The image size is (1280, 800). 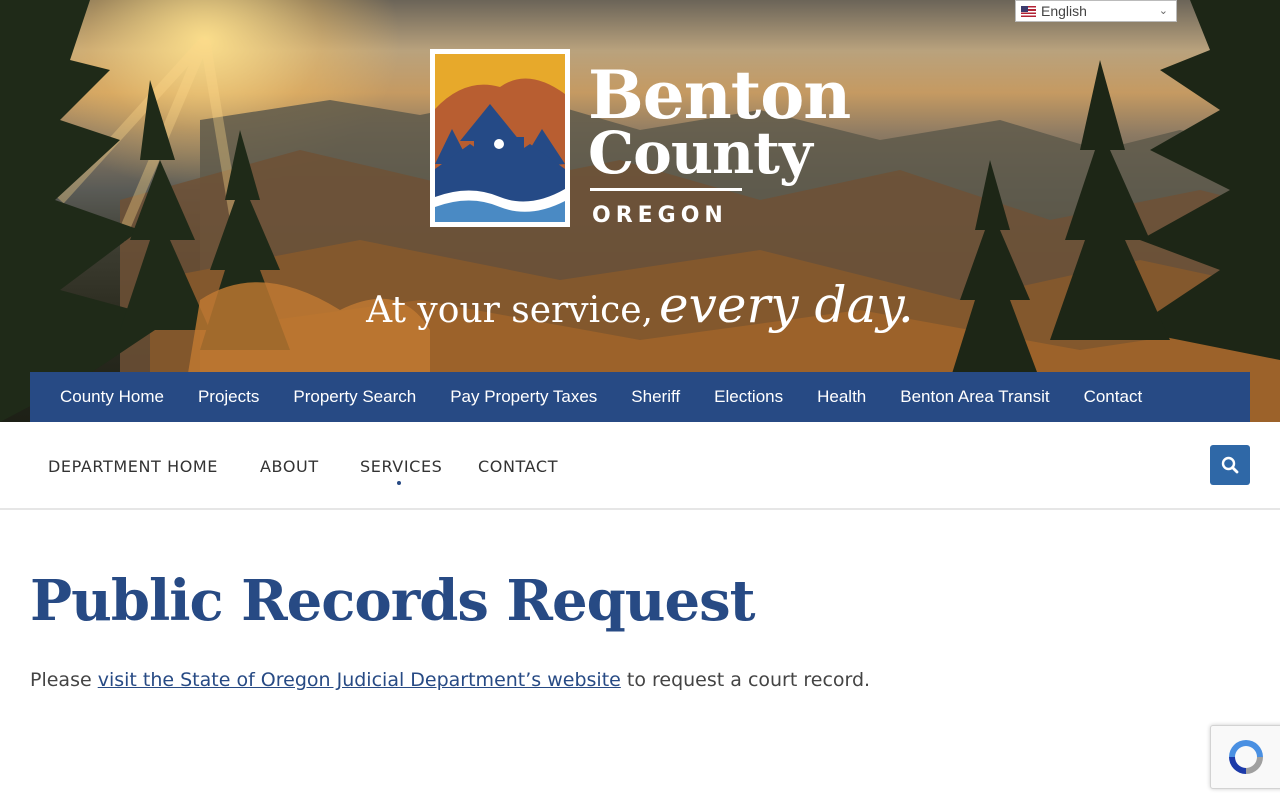 I want to click on language-selector: English ⌄, so click(x=1096, y=11).